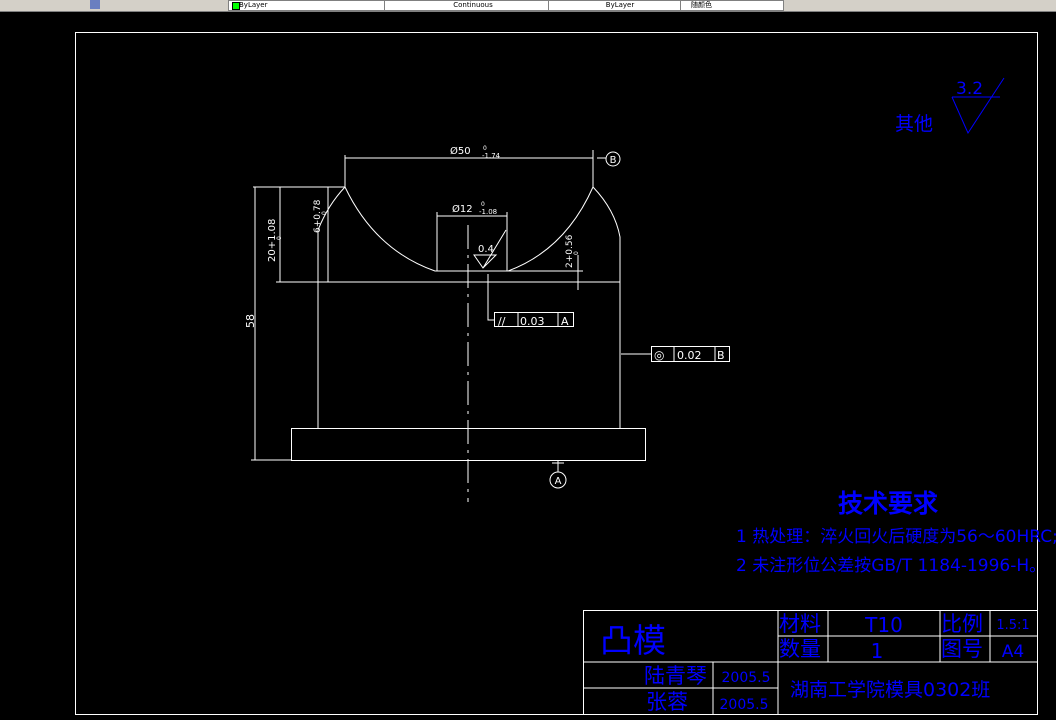  What do you see at coordinates (462, 209) in the screenshot?
I see `dim-dia12: Ø12` at bounding box center [462, 209].